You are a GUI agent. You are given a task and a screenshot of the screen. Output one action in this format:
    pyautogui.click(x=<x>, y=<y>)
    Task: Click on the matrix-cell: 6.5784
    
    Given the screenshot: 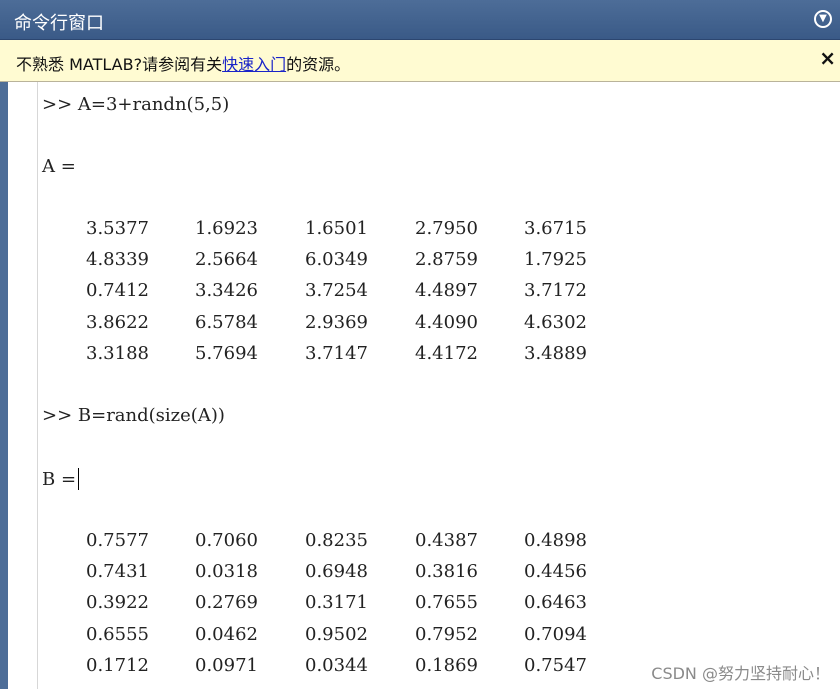 What is the action you would take?
    pyautogui.click(x=226, y=322)
    